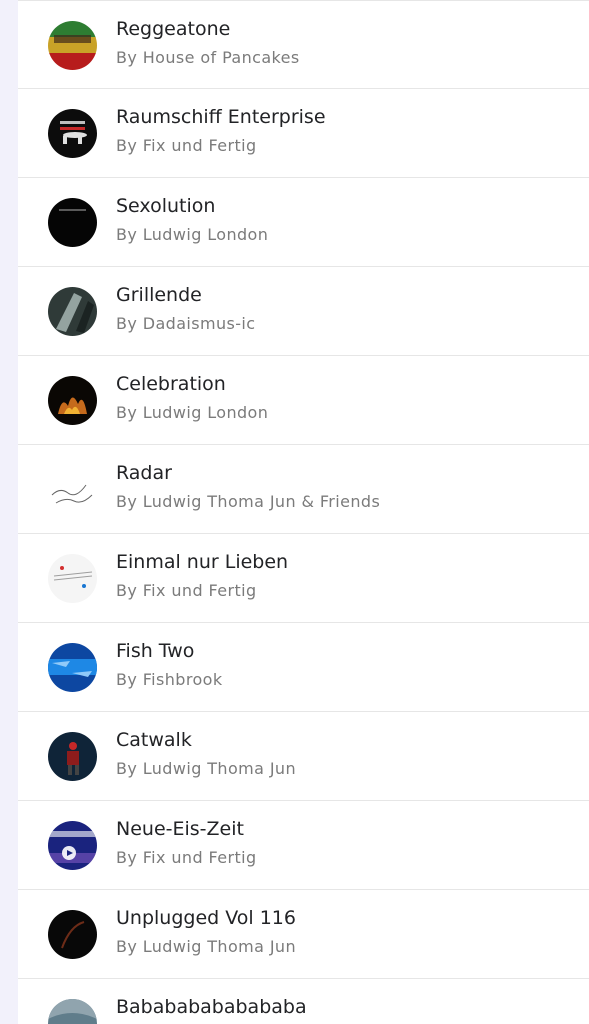 The height and width of the screenshot is (1024, 589). What do you see at coordinates (186, 323) in the screenshot?
I see `track-artist: By Dadaismus-ic` at bounding box center [186, 323].